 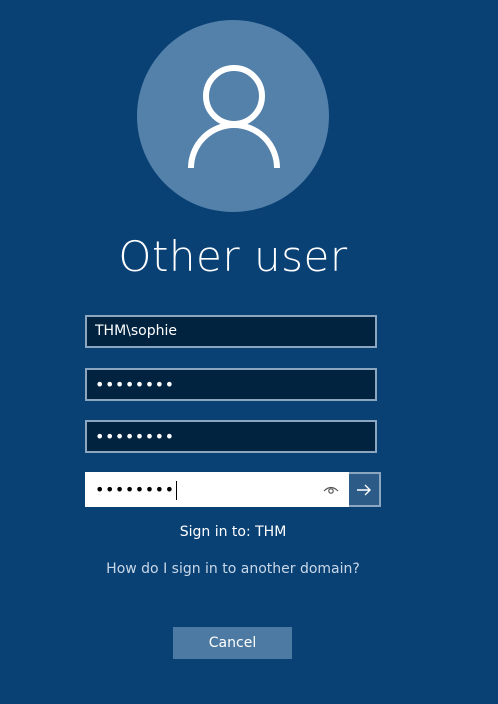 What do you see at coordinates (217, 489) in the screenshot?
I see `password-field-3: ••••••••` at bounding box center [217, 489].